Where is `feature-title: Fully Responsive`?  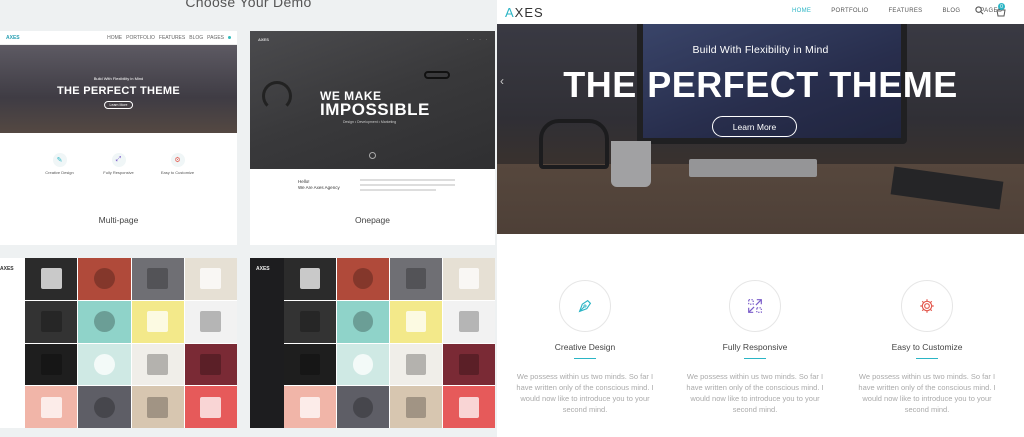 feature-title: Fully Responsive is located at coordinates (755, 347).